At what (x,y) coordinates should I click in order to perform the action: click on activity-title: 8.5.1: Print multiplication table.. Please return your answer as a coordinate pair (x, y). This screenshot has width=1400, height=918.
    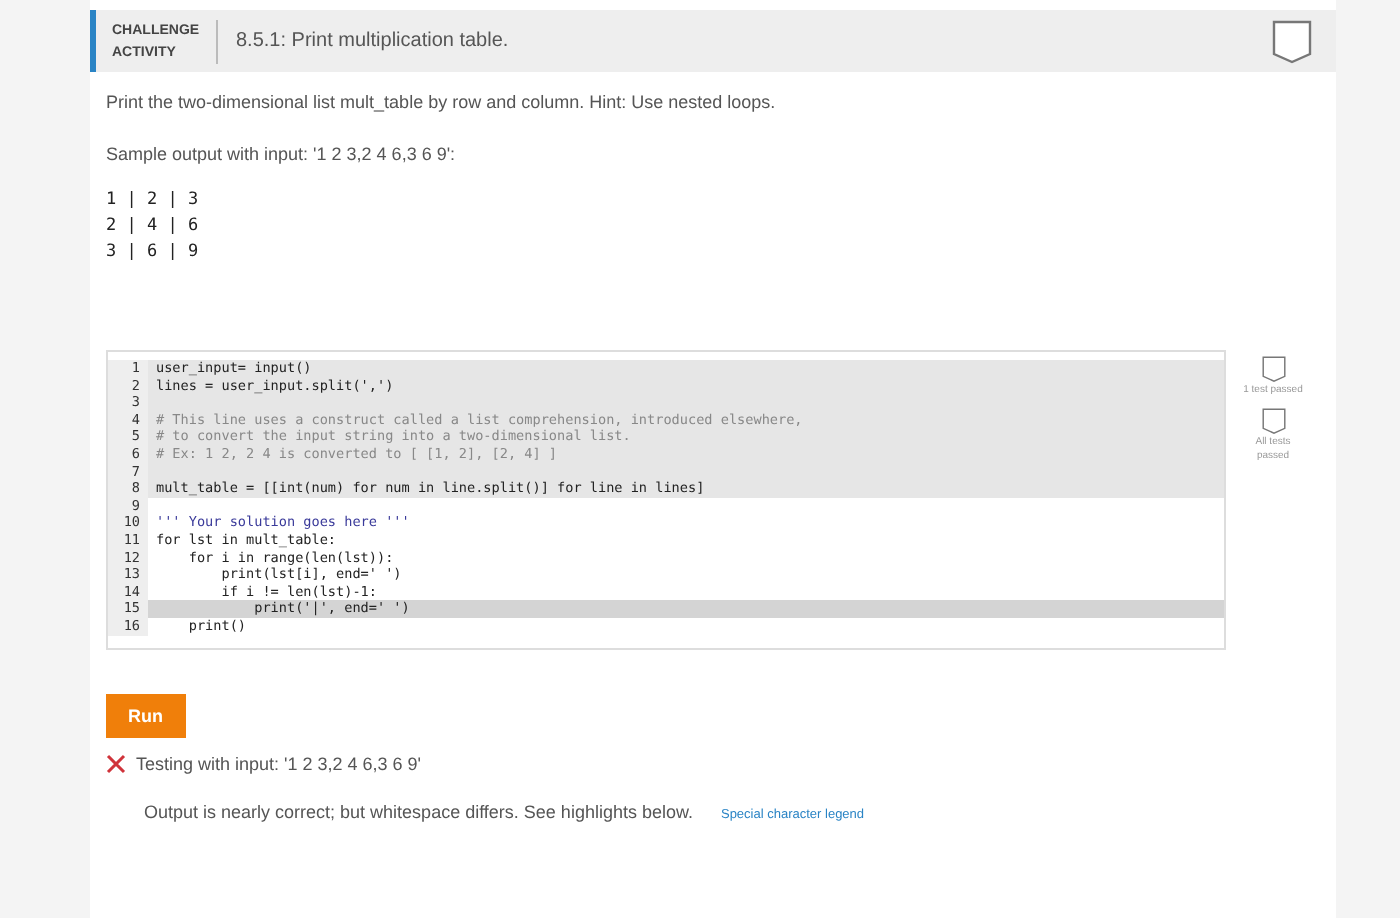
    Looking at the image, I should click on (373, 41).